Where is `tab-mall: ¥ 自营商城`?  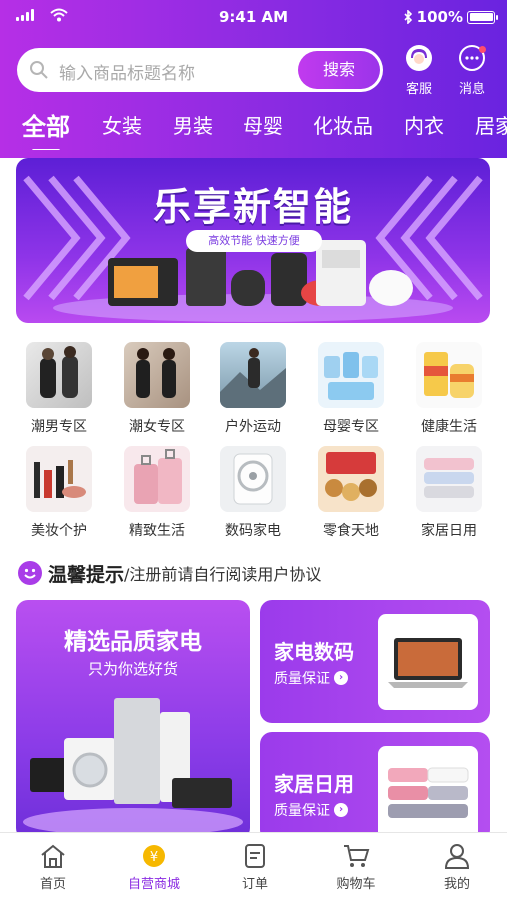
tab-mall: ¥ 自营商城 is located at coordinates (154, 867).